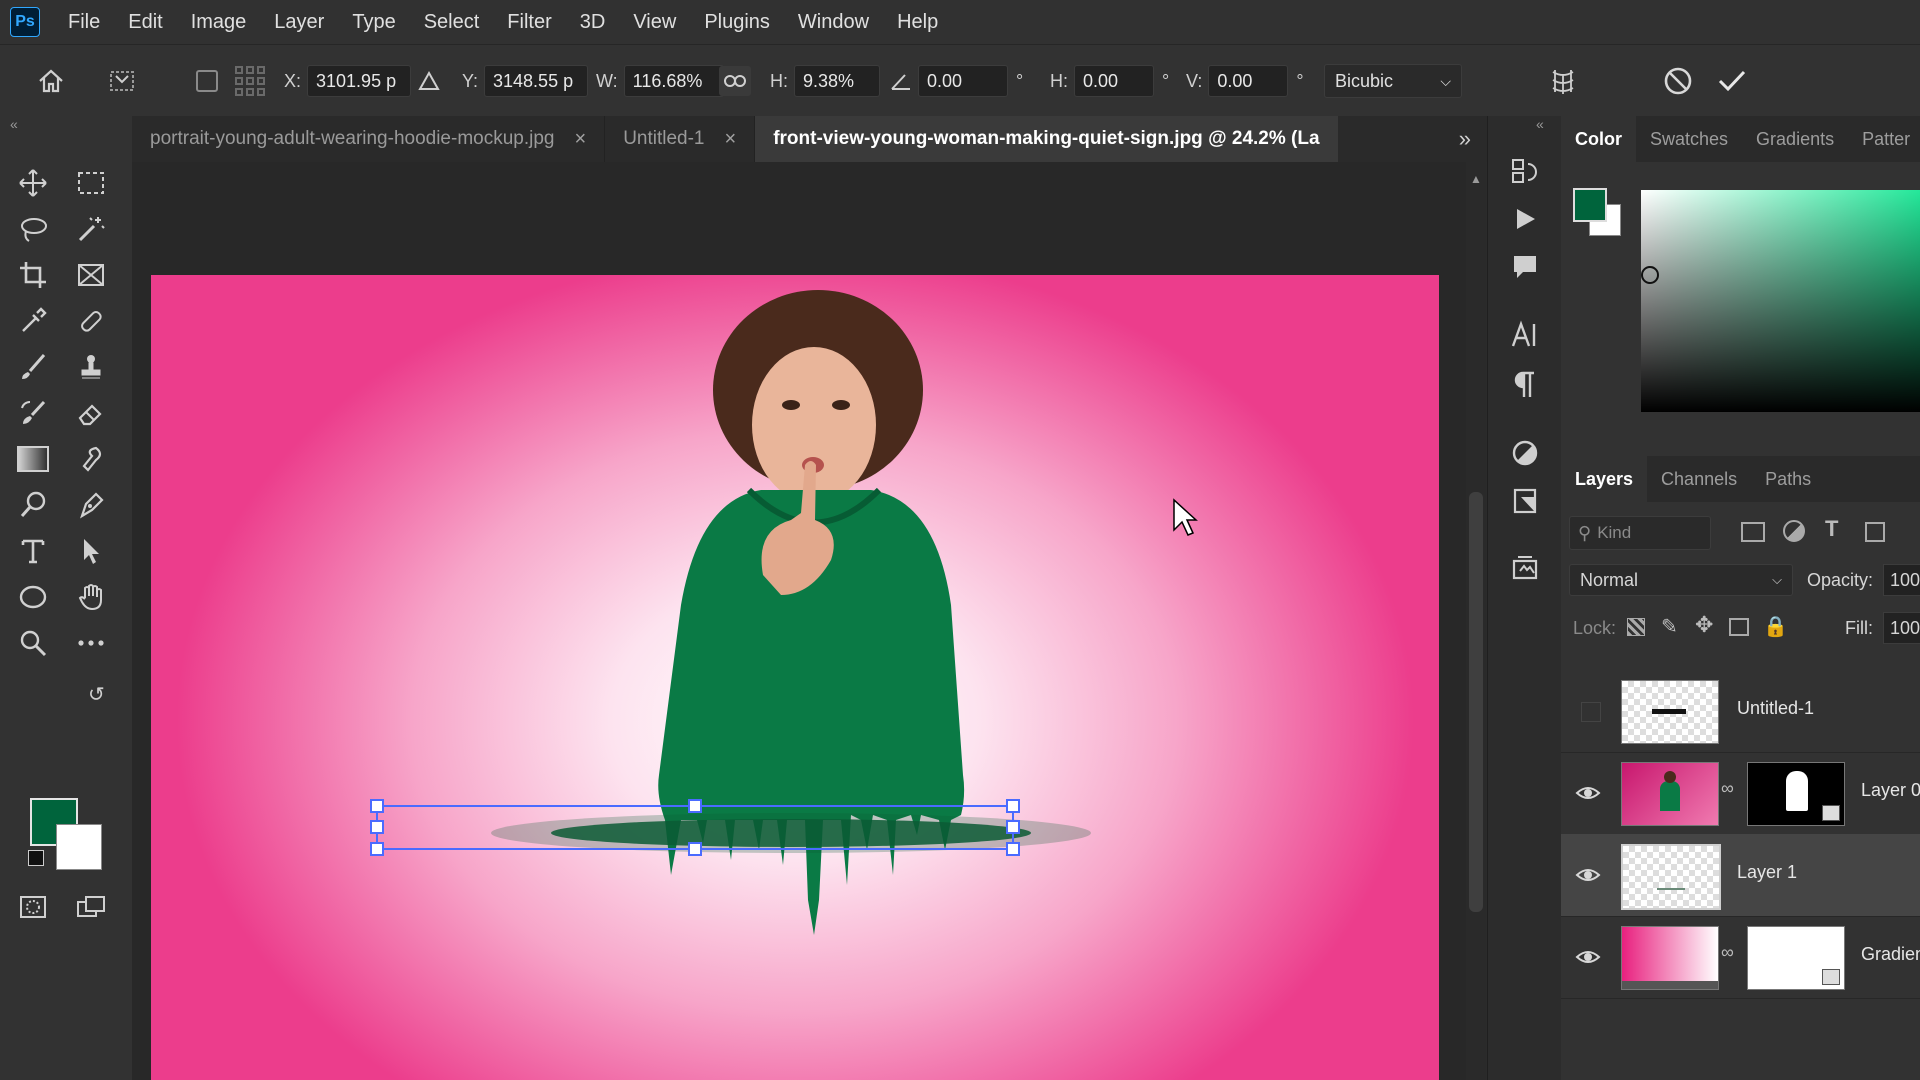  Describe the element at coordinates (1901, 628) in the screenshot. I see `fill-input: 100` at that location.